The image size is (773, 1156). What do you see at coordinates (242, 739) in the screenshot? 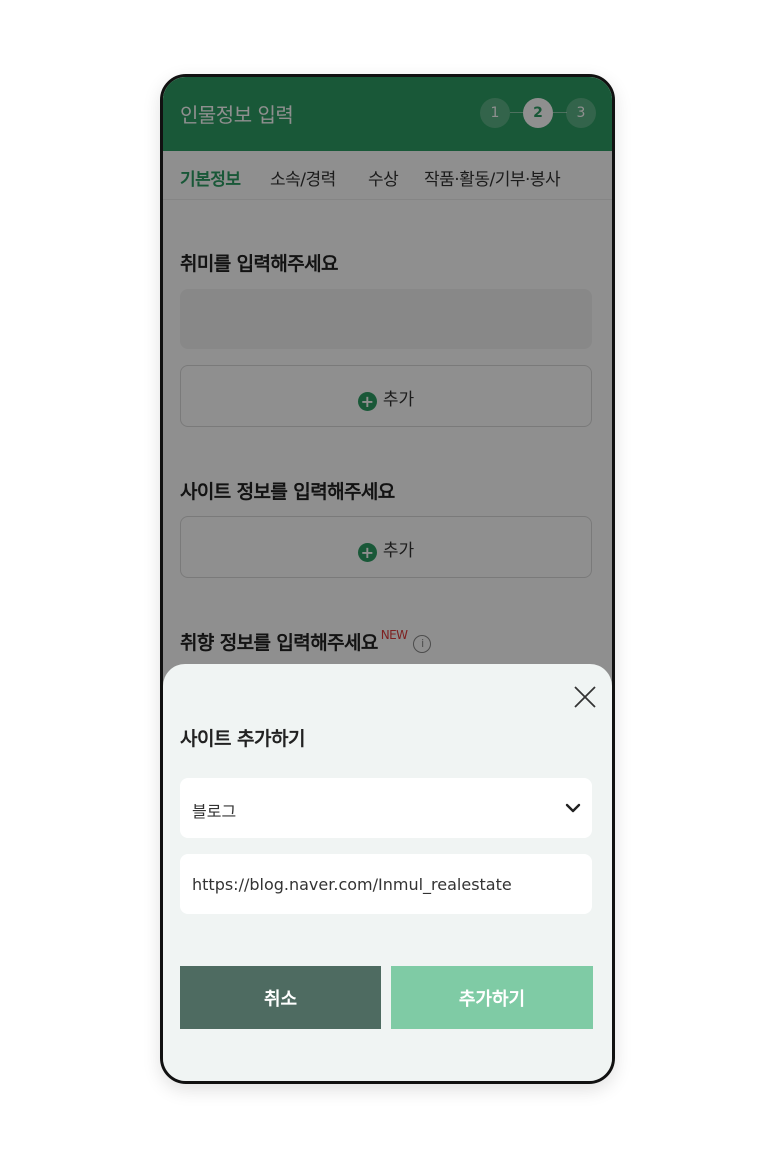
I see `sheet-title: 사이트 추가하기` at bounding box center [242, 739].